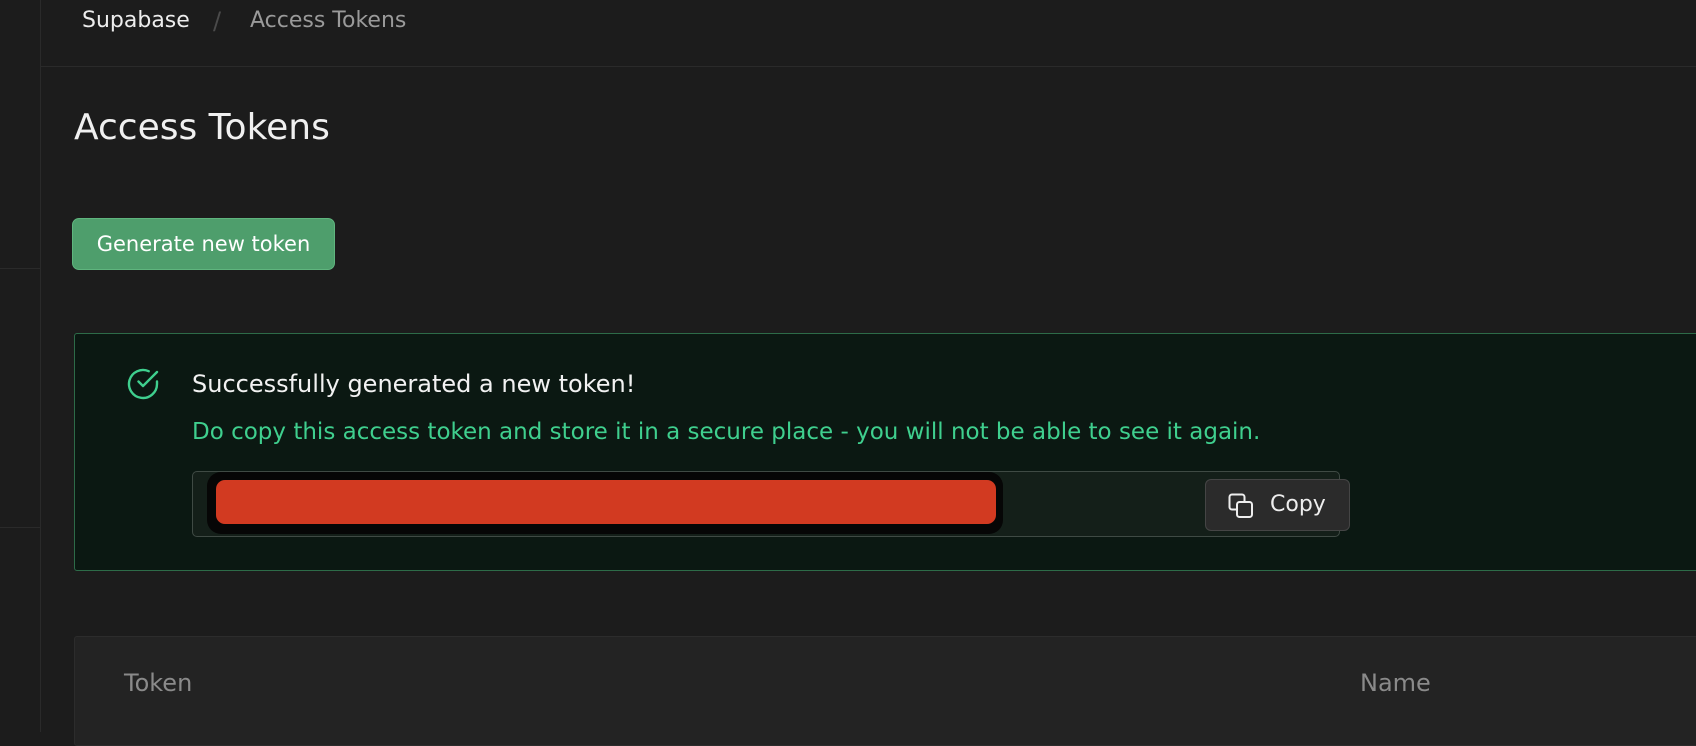 The height and width of the screenshot is (746, 1696). What do you see at coordinates (203, 244) in the screenshot?
I see `generate-token-button: Generate new token` at bounding box center [203, 244].